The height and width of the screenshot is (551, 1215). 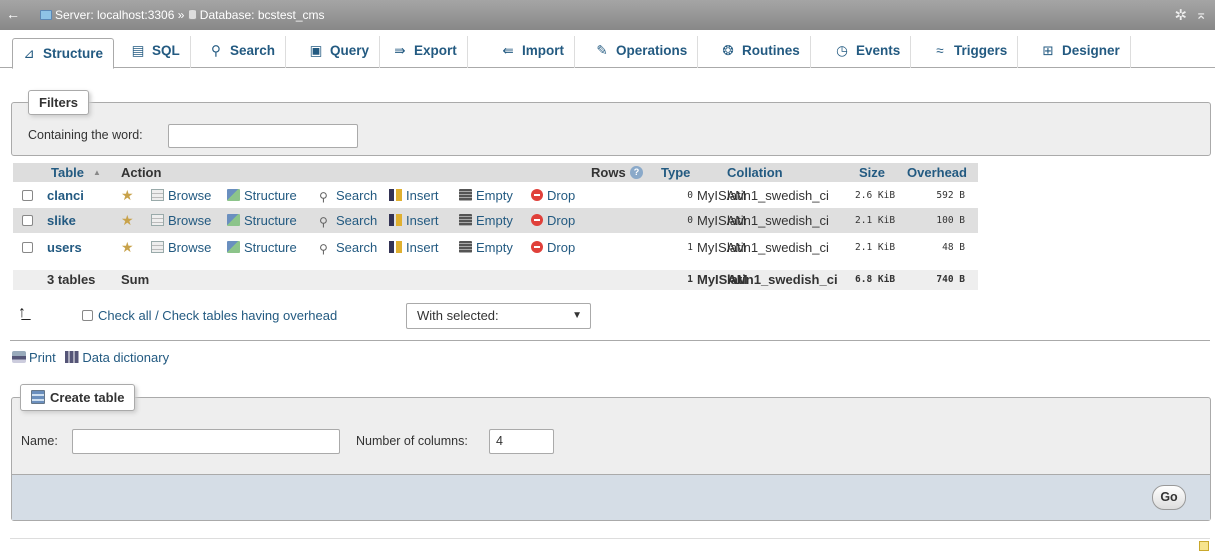 I want to click on action-label: Browse, so click(x=190, y=195).